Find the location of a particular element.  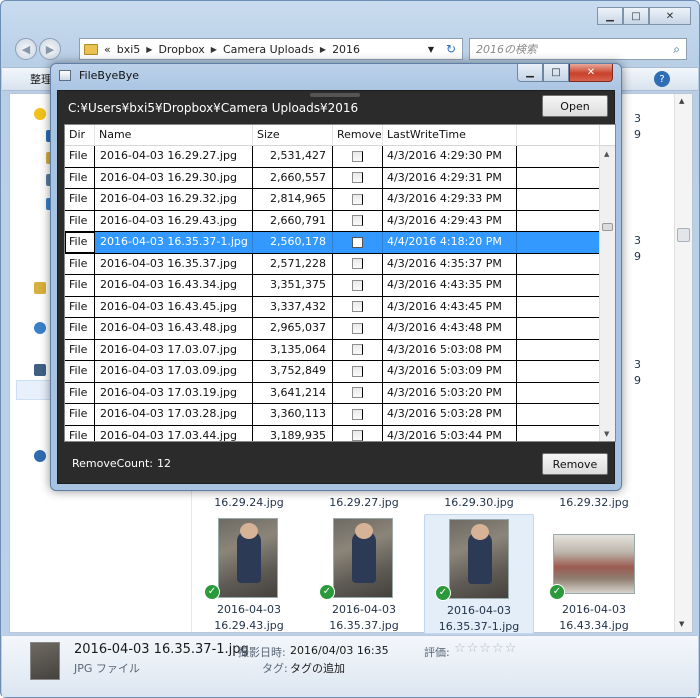

cell-lastwritetime: 4/3/2016 4:29:43 PM is located at coordinates (450, 220).